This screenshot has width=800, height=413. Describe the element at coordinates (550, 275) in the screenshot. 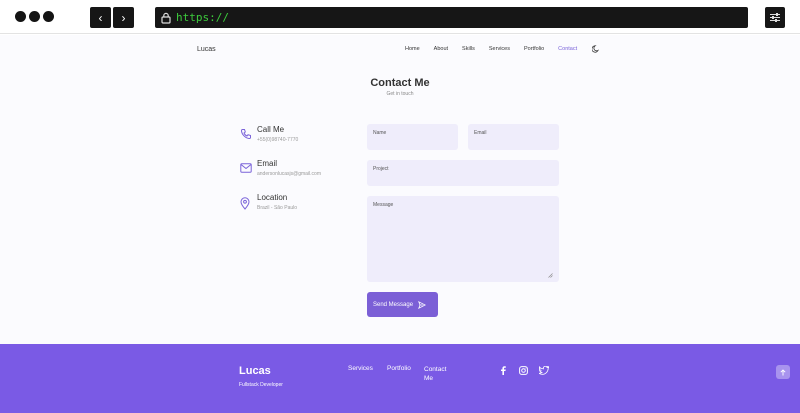

I see `resize-handle-icon` at that location.